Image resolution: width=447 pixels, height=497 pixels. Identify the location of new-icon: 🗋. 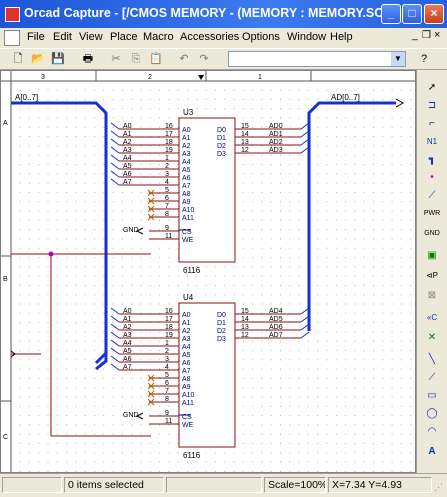
(18, 59).